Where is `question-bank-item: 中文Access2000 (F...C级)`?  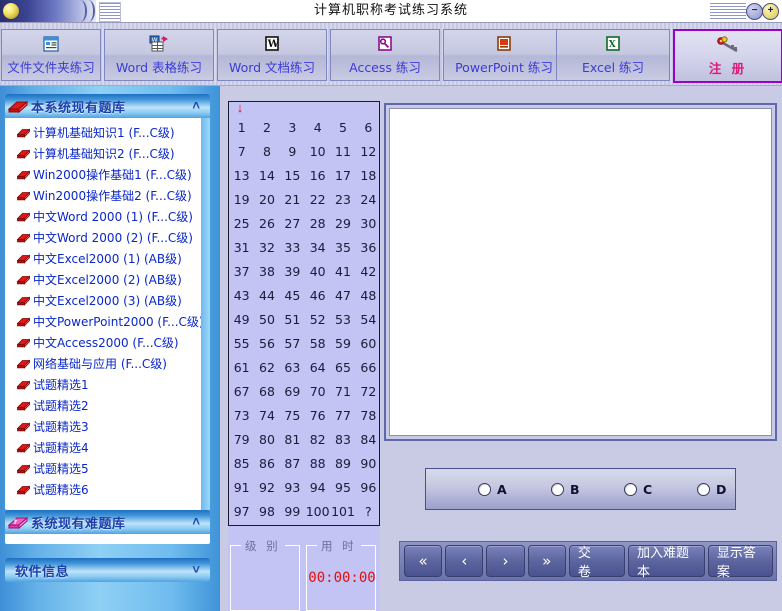
question-bank-item: 中文Access2000 (F...C级) is located at coordinates (107, 342).